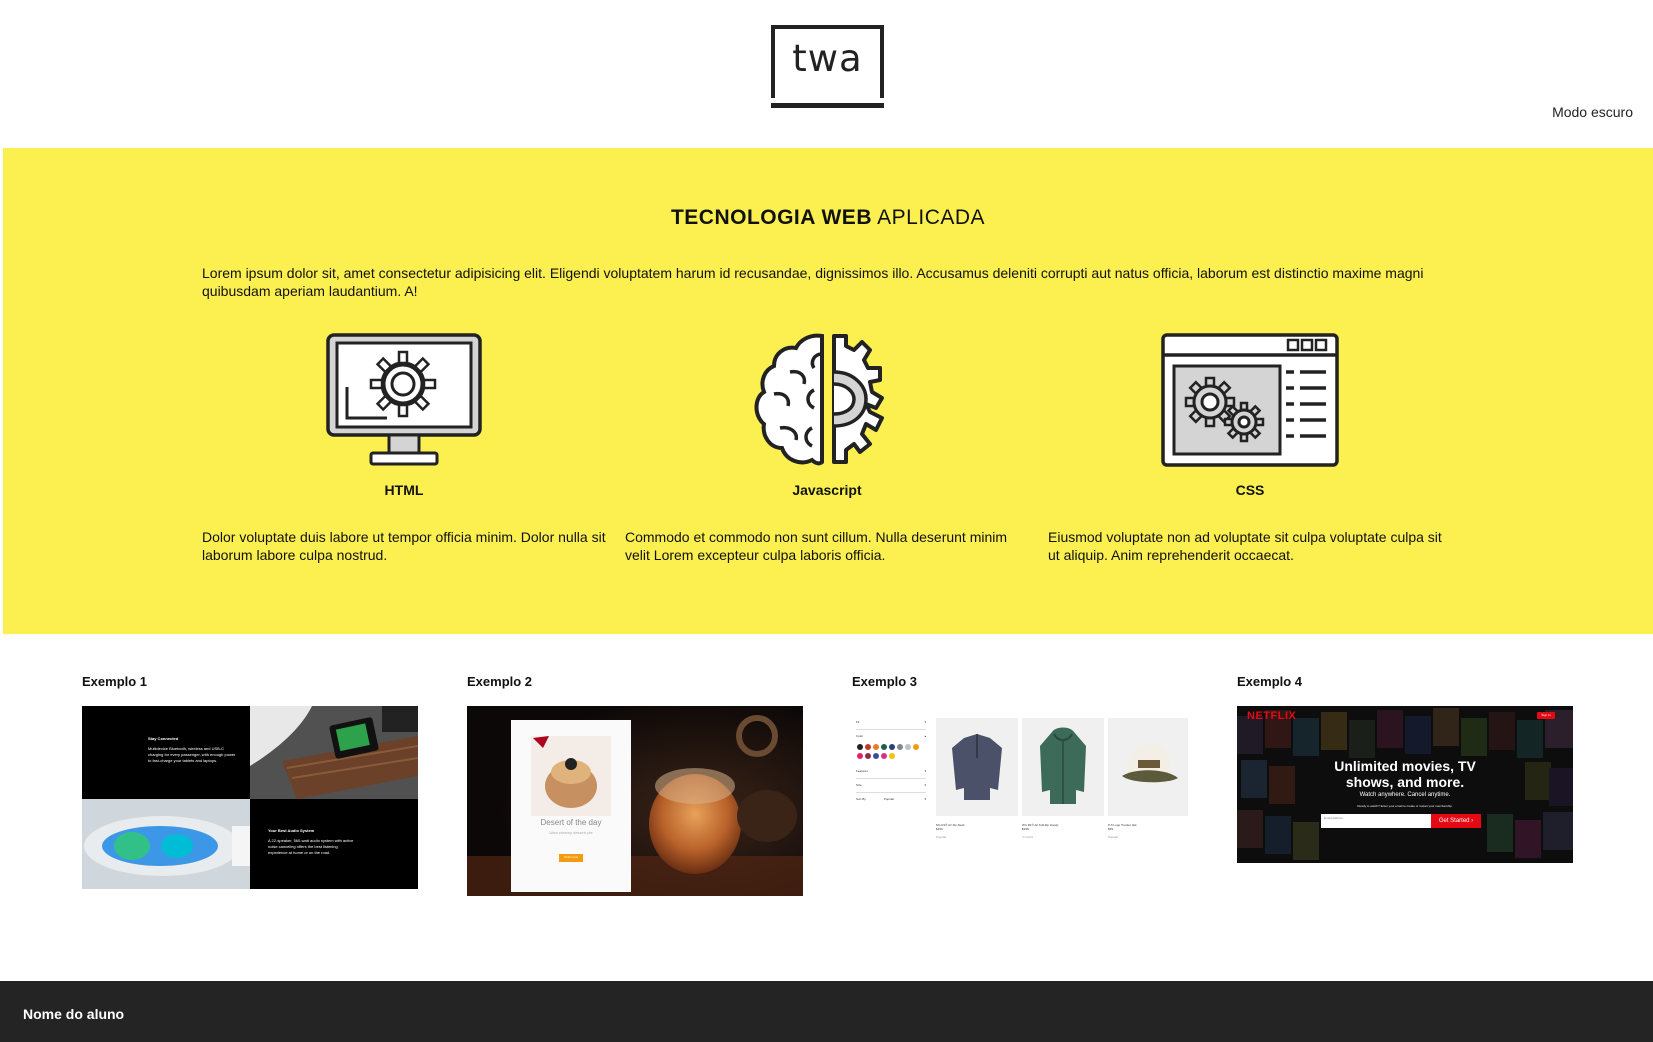  I want to click on filter-label: Features, so click(862, 771).